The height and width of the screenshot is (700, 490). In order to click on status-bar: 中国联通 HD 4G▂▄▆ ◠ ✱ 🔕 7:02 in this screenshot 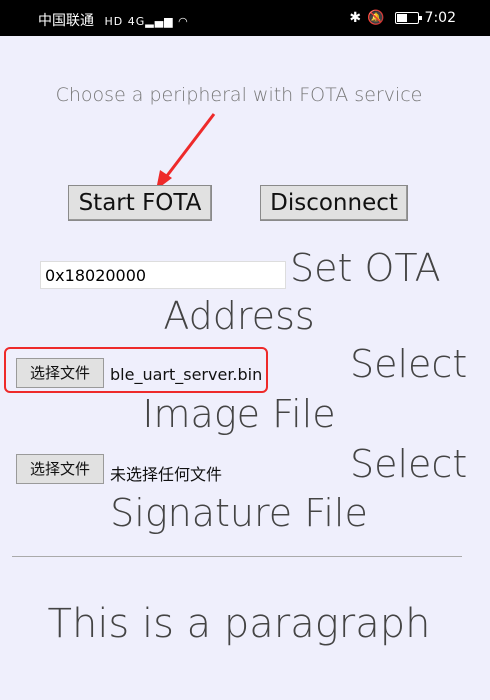, I will do `click(245, 18)`.